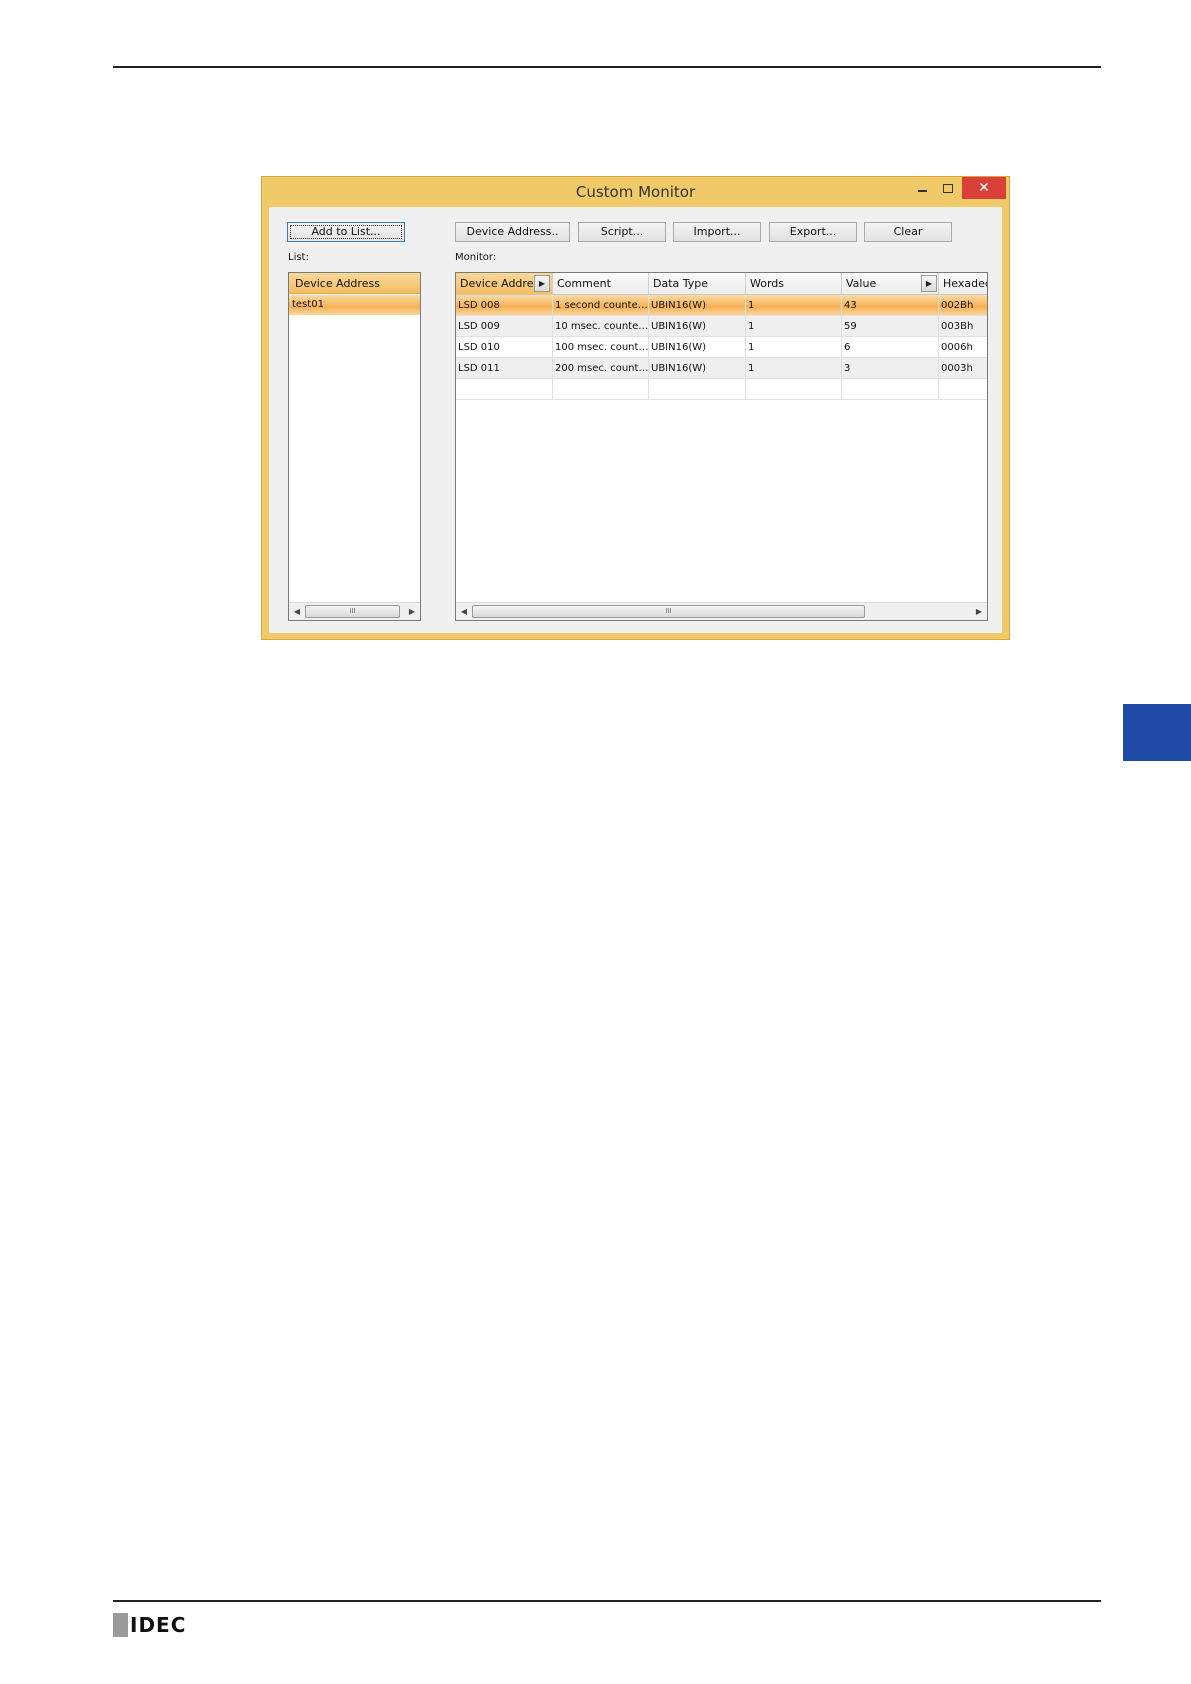 The width and height of the screenshot is (1191, 1684). I want to click on window-title: Custom Monitor, so click(635, 192).